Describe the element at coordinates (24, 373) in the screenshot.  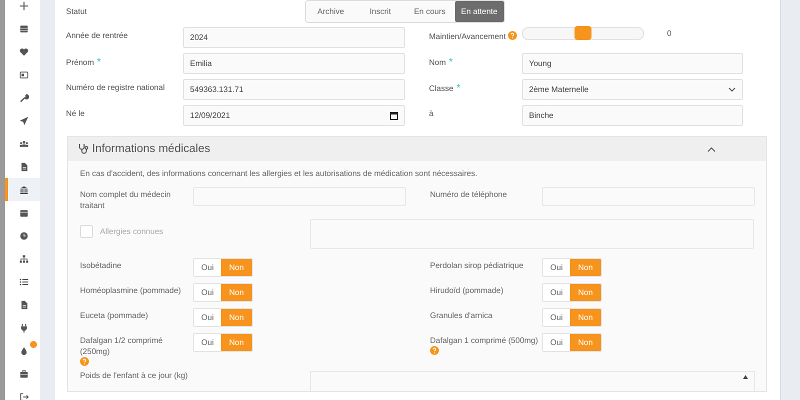
I see `briefcase-icon` at that location.